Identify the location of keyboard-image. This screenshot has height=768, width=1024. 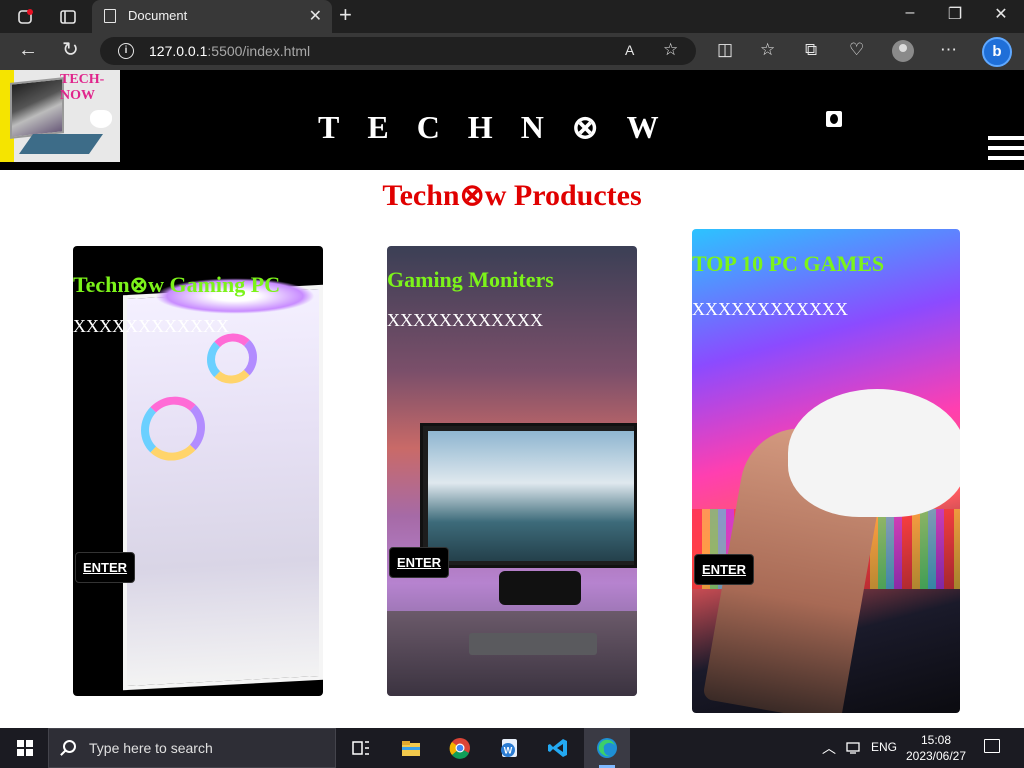
(533, 644).